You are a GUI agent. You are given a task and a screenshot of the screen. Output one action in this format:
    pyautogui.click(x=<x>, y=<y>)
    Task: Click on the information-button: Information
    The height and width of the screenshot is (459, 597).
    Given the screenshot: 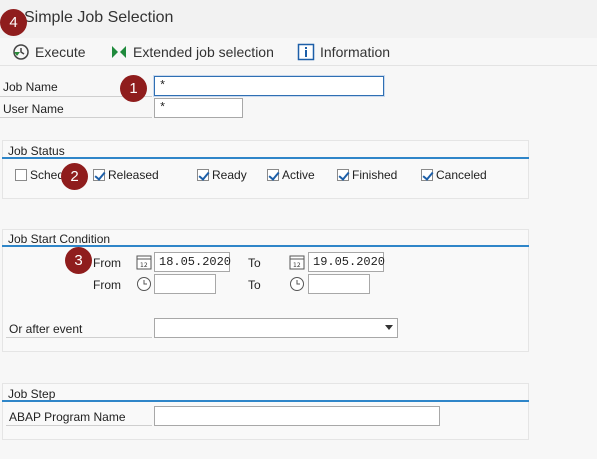 What is the action you would take?
    pyautogui.click(x=343, y=52)
    